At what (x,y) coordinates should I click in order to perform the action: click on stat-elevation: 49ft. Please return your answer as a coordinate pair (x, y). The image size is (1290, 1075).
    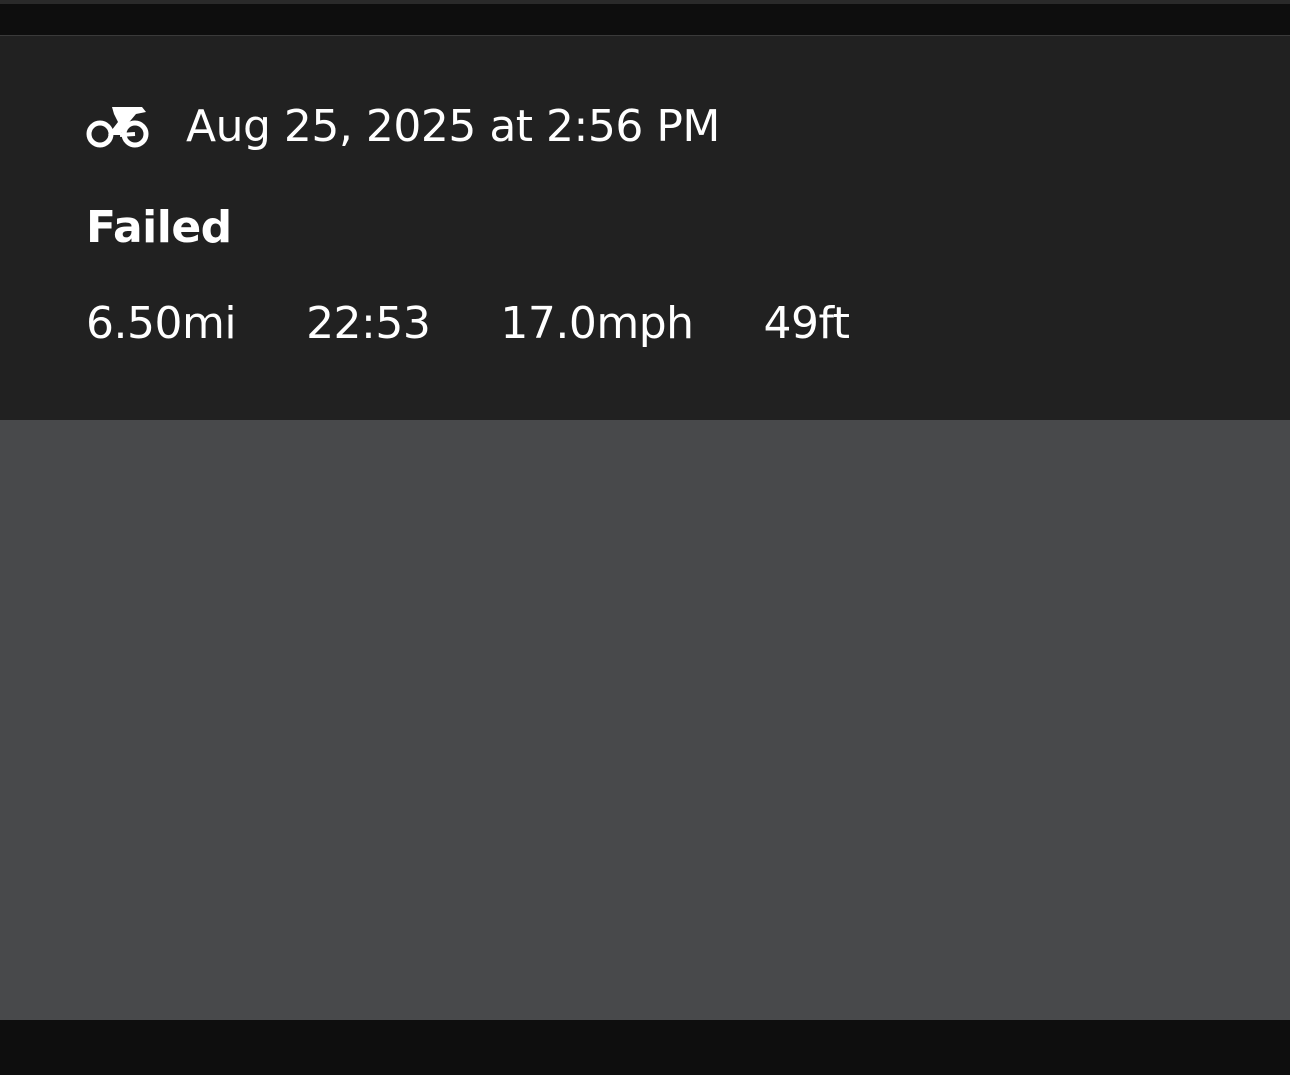
    Looking at the image, I should click on (806, 323).